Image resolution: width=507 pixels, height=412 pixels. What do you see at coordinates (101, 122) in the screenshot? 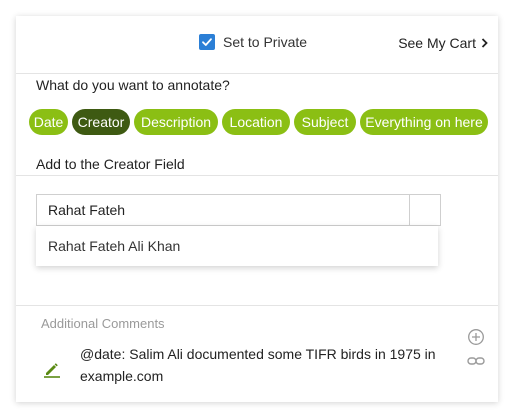
I see `chip-creator: Creator` at bounding box center [101, 122].